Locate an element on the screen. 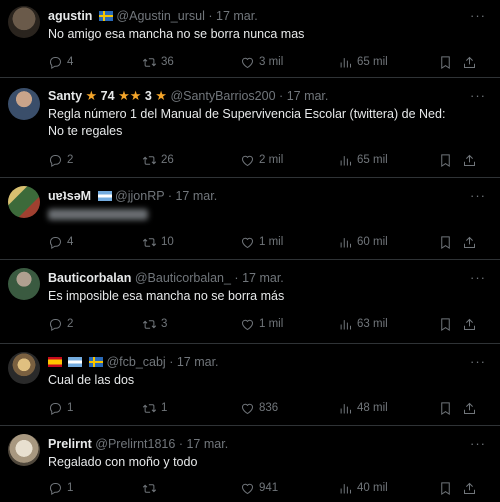  action-bar: 4 10 1 mil 60 mil is located at coordinates (264, 242).